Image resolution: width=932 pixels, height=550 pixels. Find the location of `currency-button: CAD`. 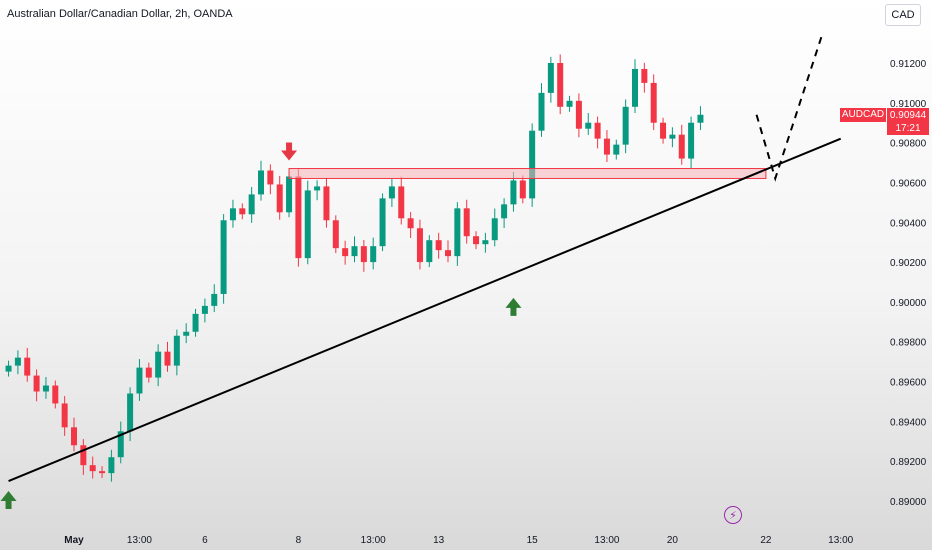

currency-button: CAD is located at coordinates (903, 15).